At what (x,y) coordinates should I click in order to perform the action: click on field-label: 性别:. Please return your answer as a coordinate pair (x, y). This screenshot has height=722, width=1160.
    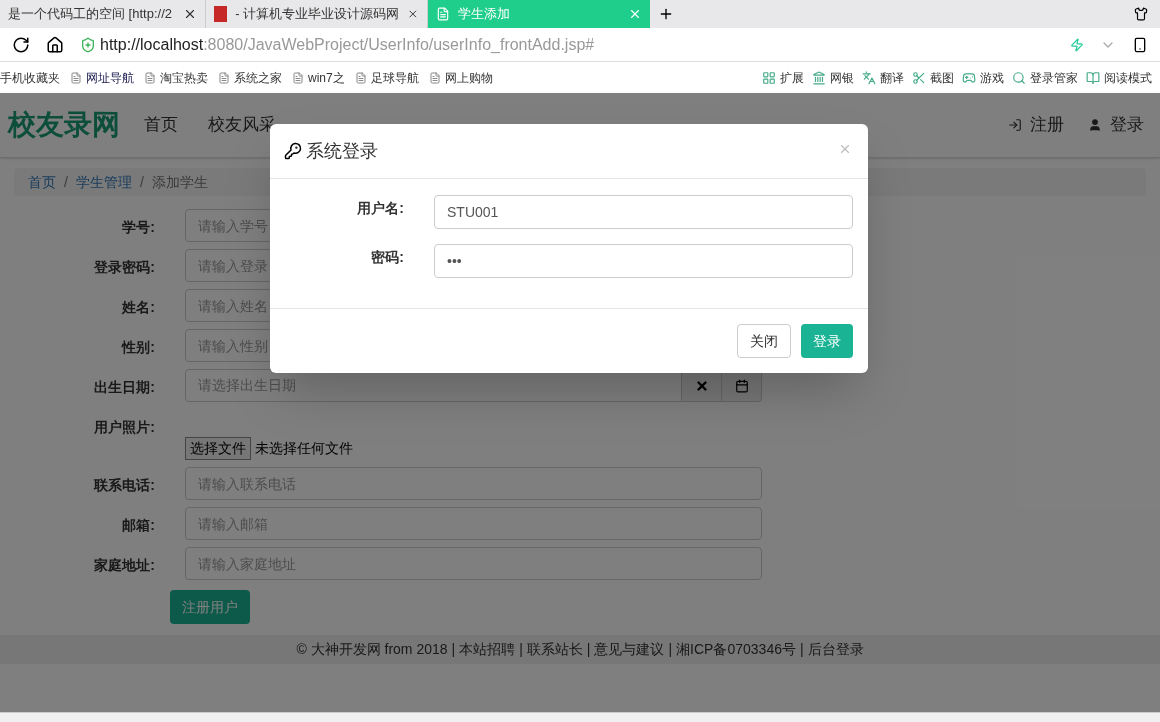
    Looking at the image, I should click on (138, 347).